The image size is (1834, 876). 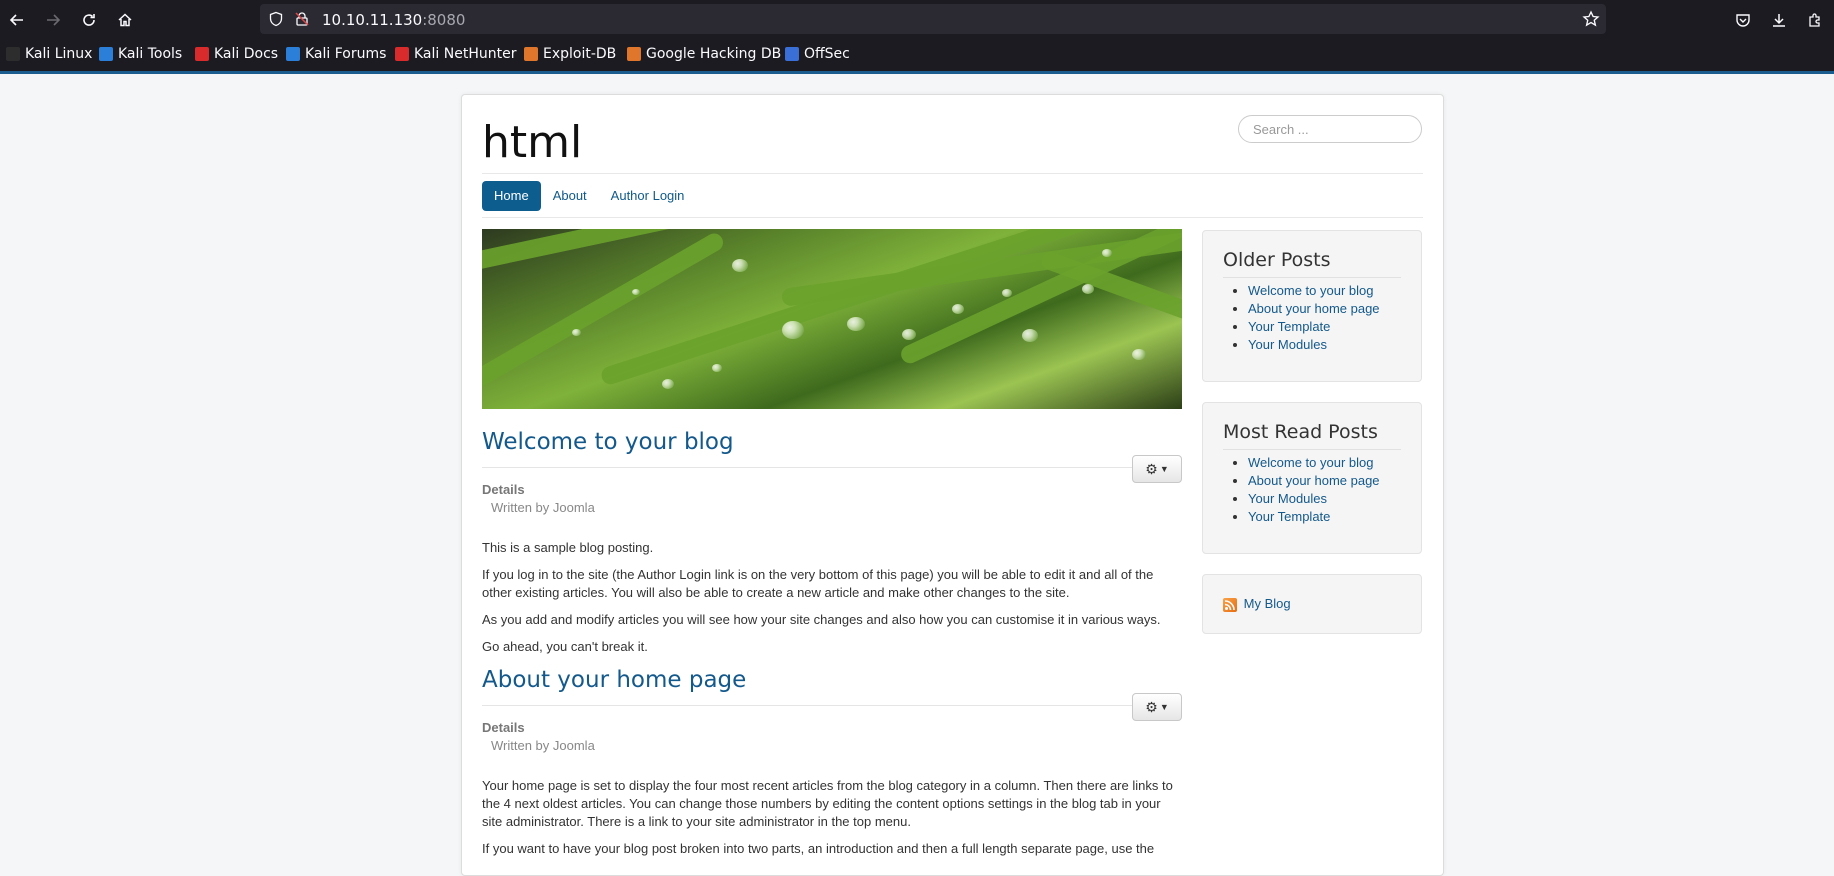 I want to click on bookmark-item: Kali Docs, so click(x=236, y=54).